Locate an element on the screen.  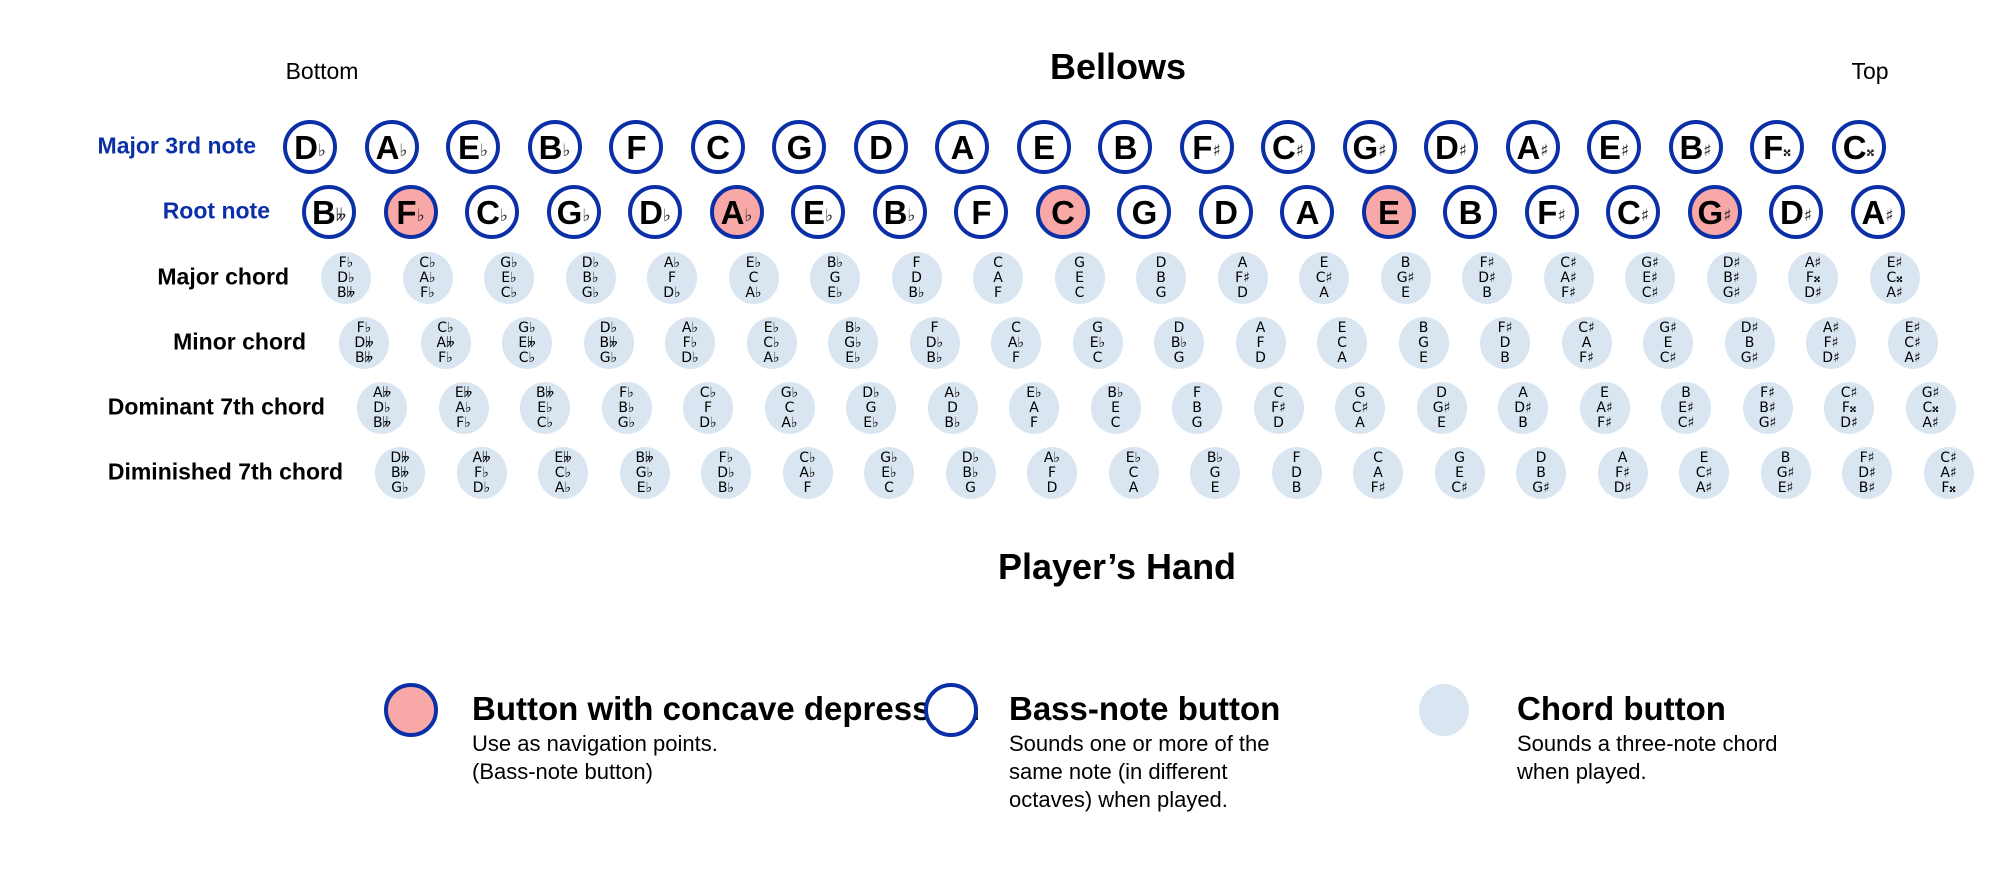
root-bass-button: A ♯ is located at coordinates (1877, 212).